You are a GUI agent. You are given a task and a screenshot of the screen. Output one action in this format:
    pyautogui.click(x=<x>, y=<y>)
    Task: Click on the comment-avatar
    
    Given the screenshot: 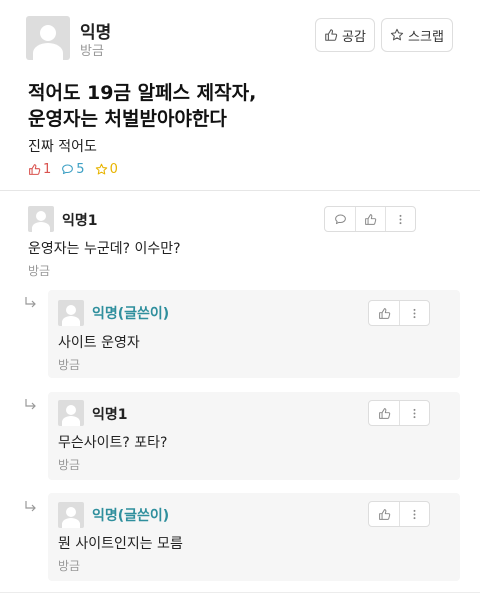 What is the action you would take?
    pyautogui.click(x=41, y=219)
    